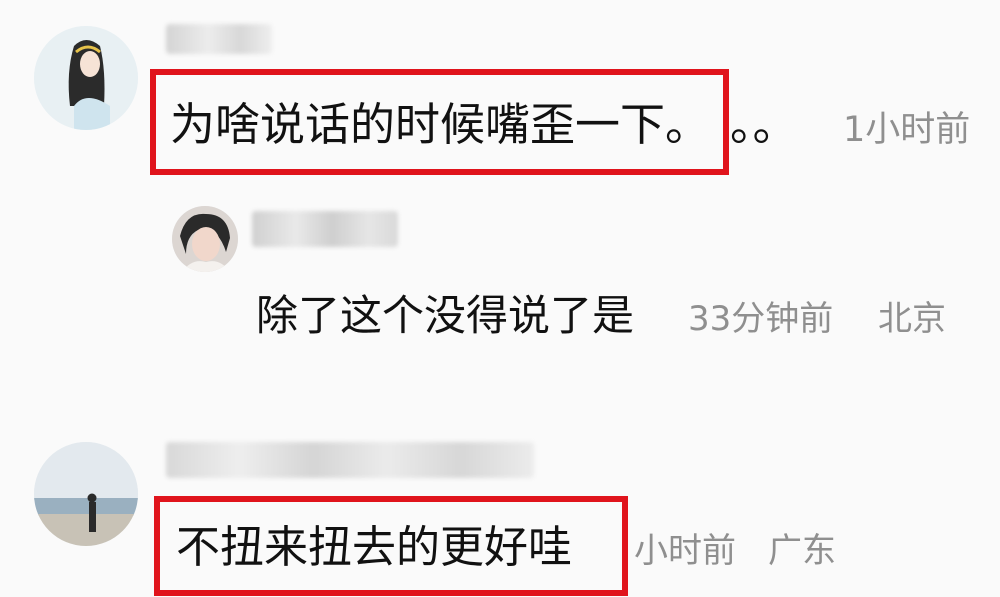 Image resolution: width=1000 pixels, height=597 pixels. What do you see at coordinates (685, 551) in the screenshot?
I see `comment-2-time: 小时前` at bounding box center [685, 551].